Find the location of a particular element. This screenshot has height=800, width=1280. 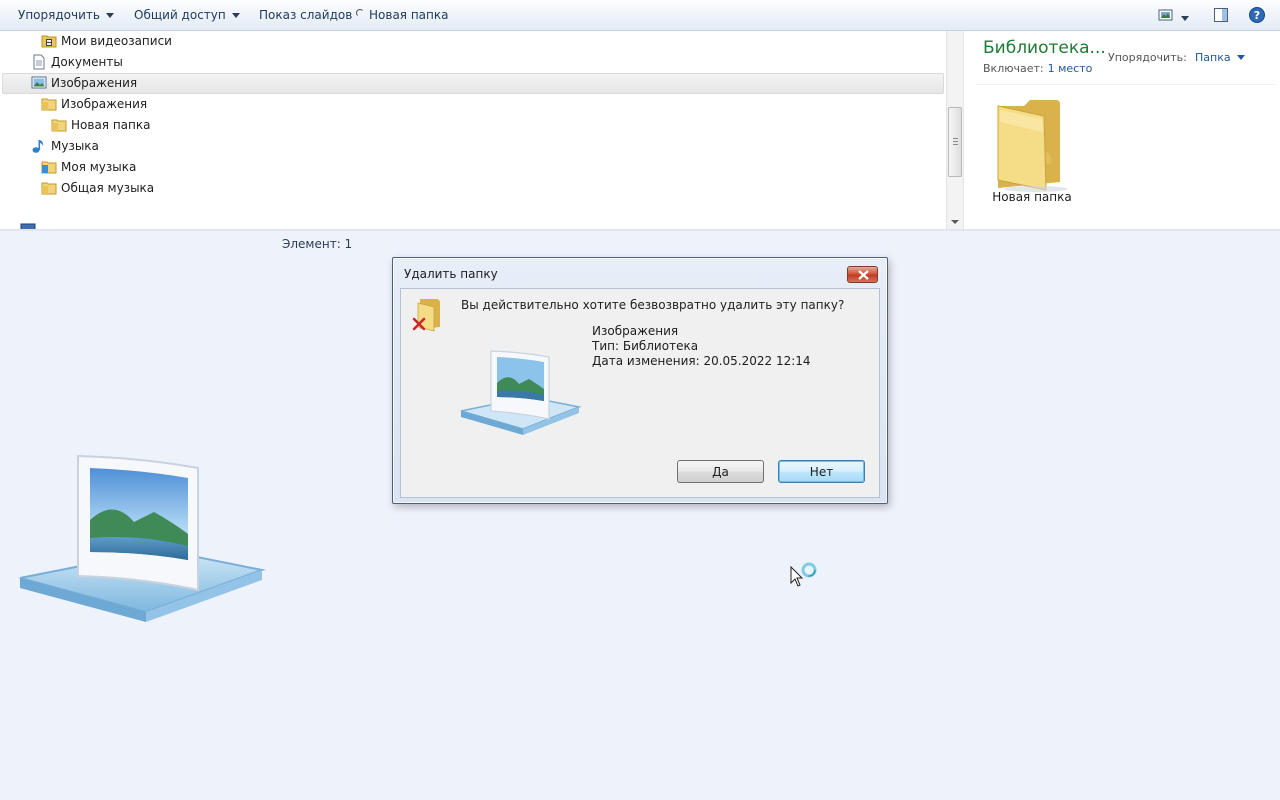

scroll-down-icon is located at coordinates (955, 222).